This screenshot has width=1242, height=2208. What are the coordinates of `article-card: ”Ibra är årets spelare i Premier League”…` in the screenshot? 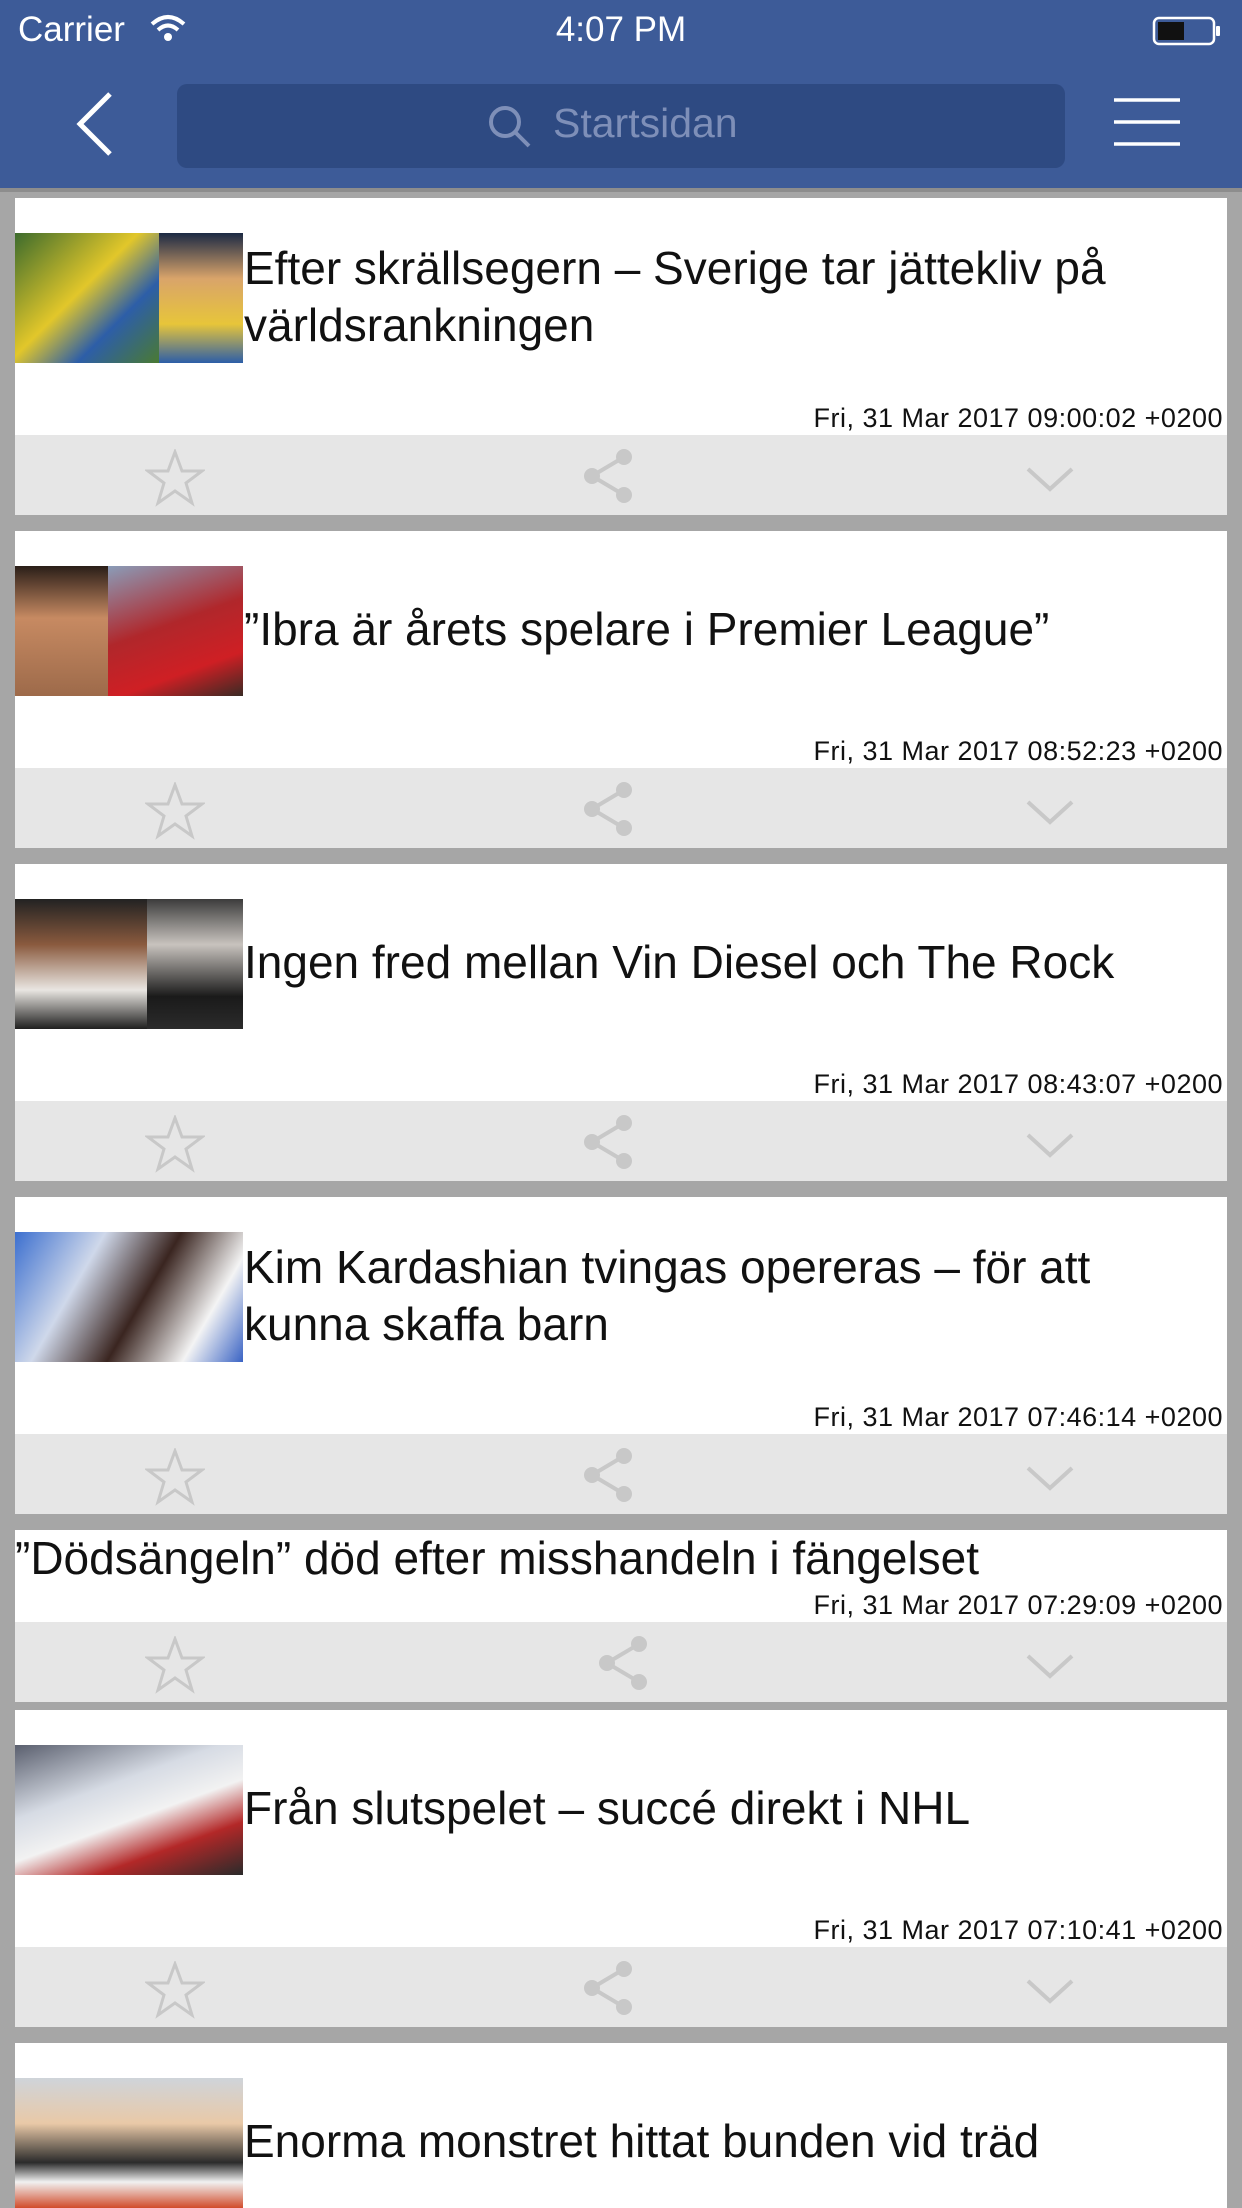 It's located at (621, 689).